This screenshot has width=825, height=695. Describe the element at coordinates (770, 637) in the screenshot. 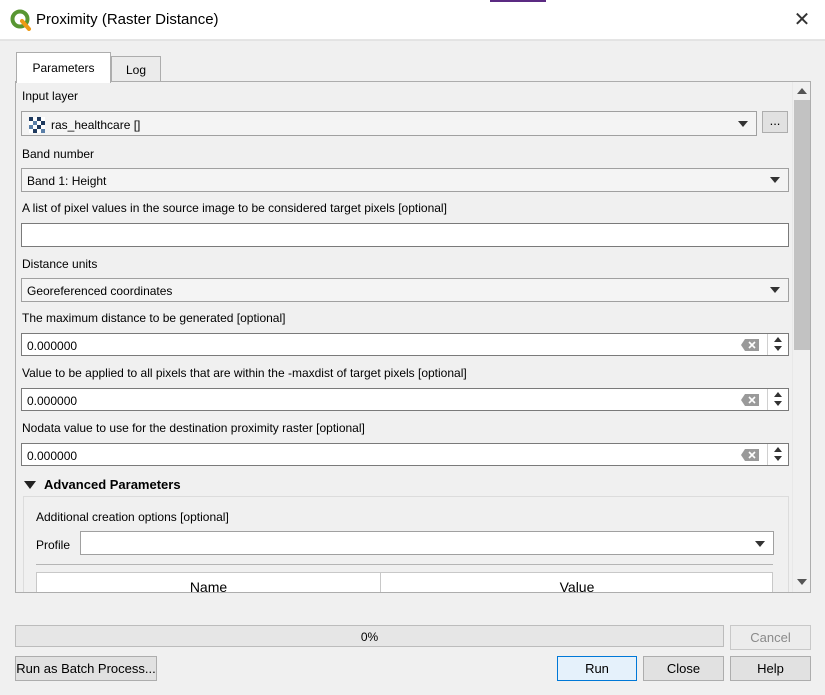

I see `cancel-button: Cancel` at that location.